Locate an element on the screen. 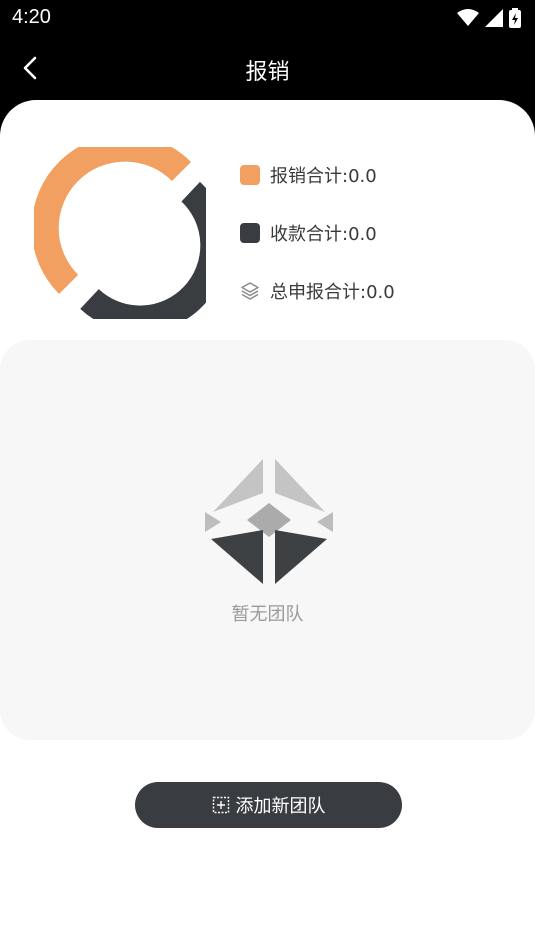  page-title: 报销 is located at coordinates (267, 72).